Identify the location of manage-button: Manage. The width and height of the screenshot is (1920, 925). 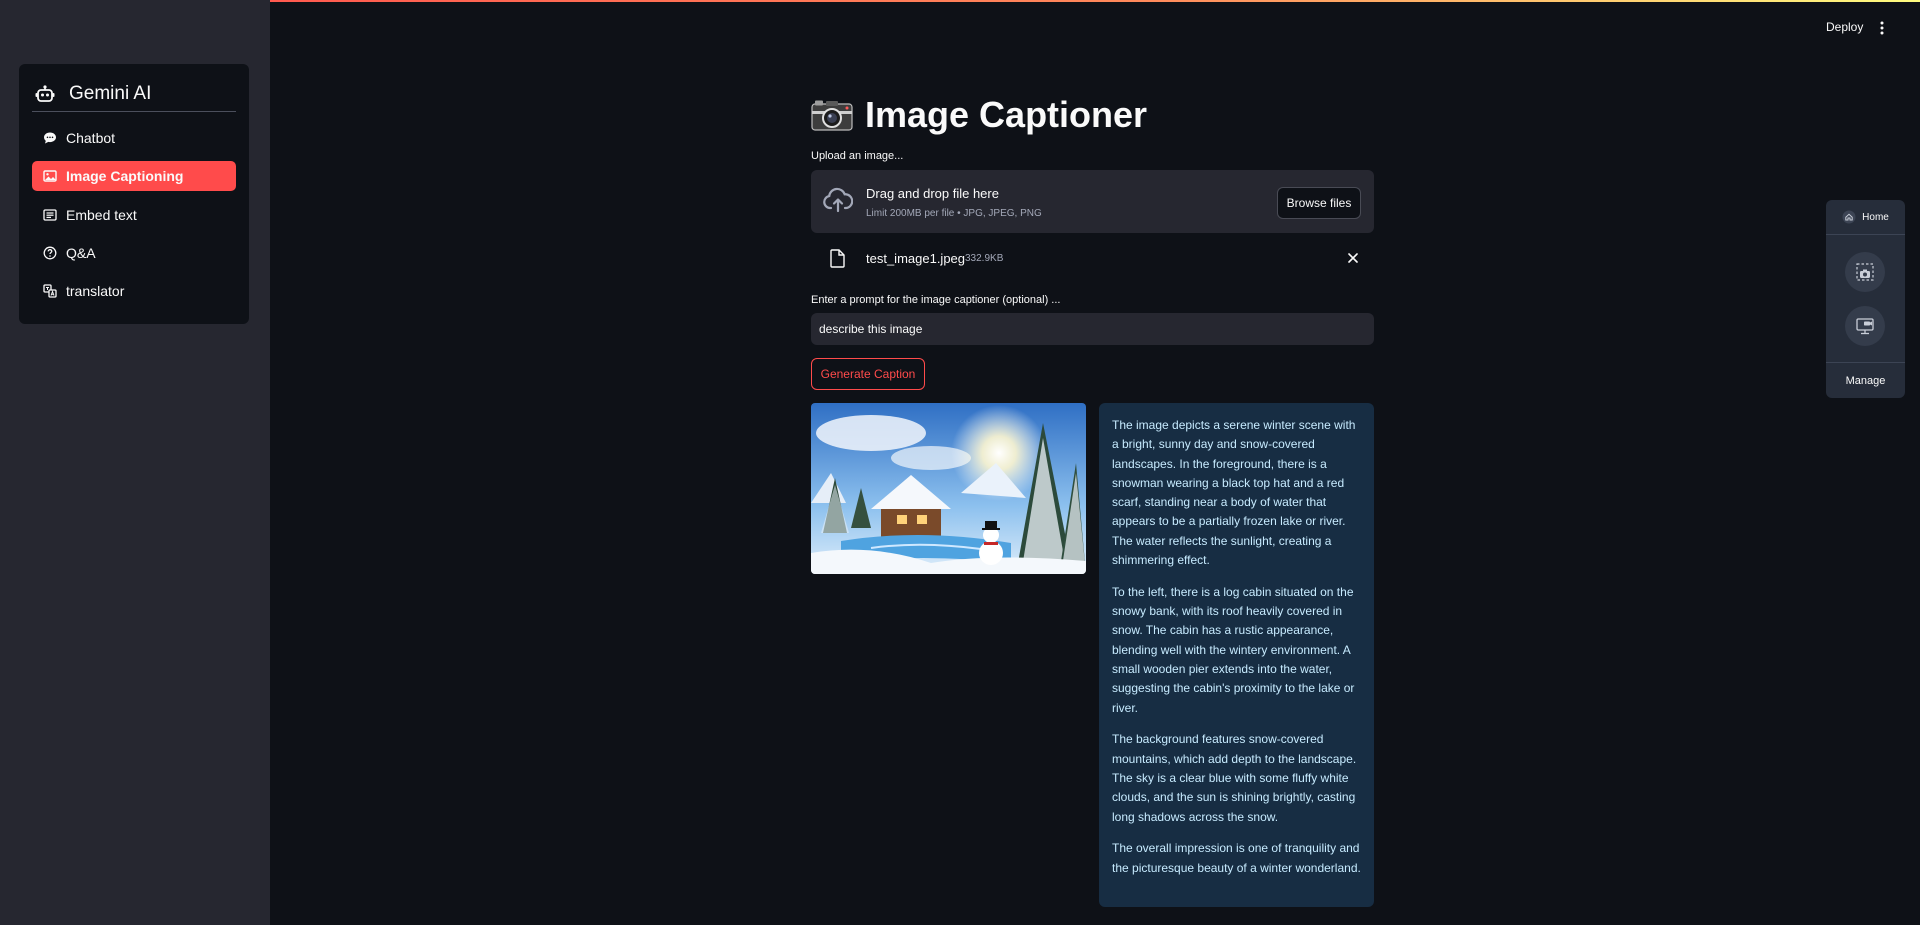
(1865, 380).